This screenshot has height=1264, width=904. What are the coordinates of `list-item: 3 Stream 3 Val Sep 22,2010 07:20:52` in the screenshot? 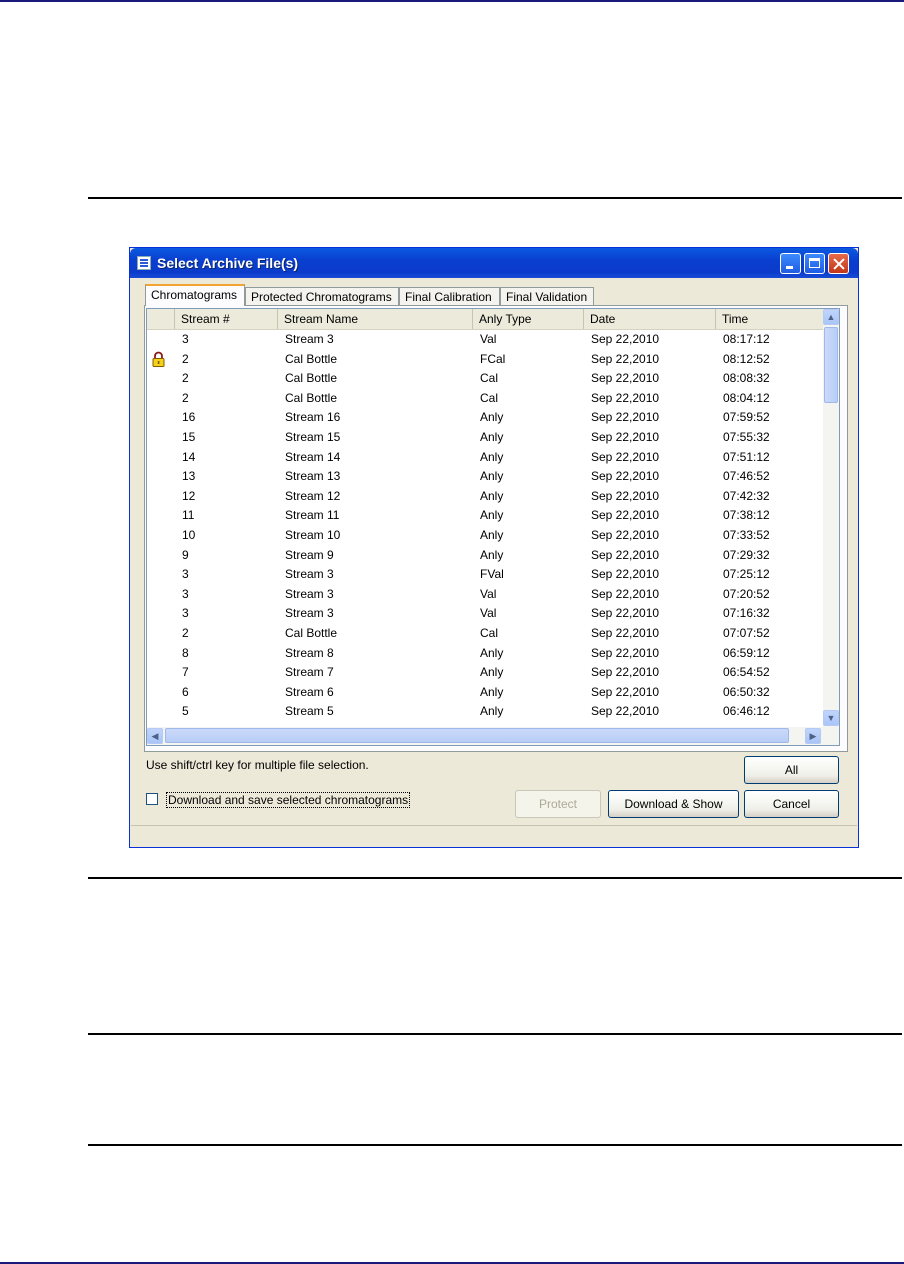 It's located at (485, 594).